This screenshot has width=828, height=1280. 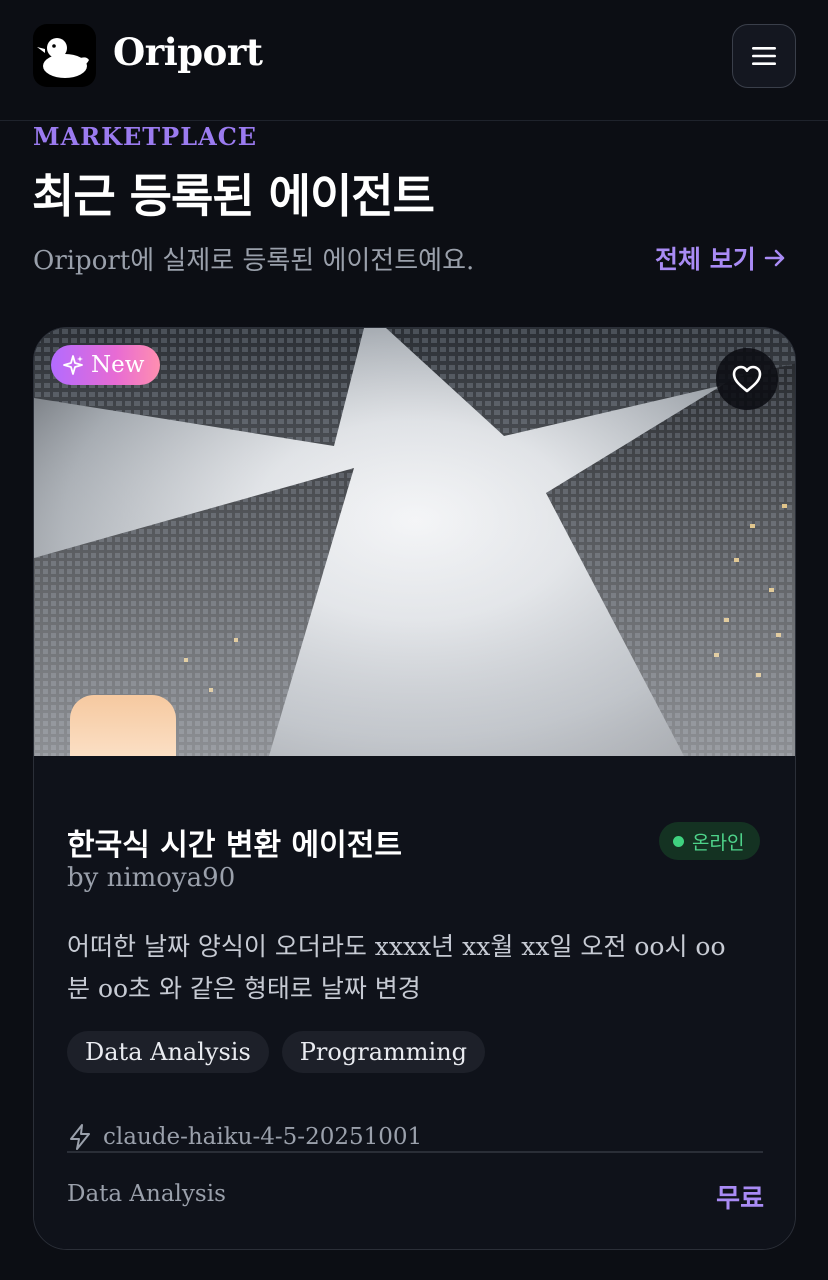 I want to click on hamburger-menu-icon, so click(x=764, y=56).